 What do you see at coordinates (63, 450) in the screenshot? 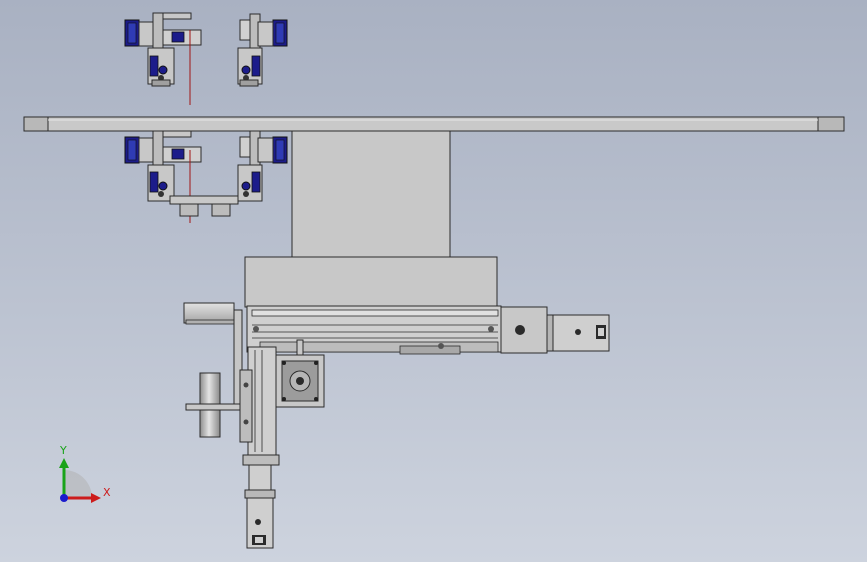
I see `y-axis-label: Y` at bounding box center [63, 450].